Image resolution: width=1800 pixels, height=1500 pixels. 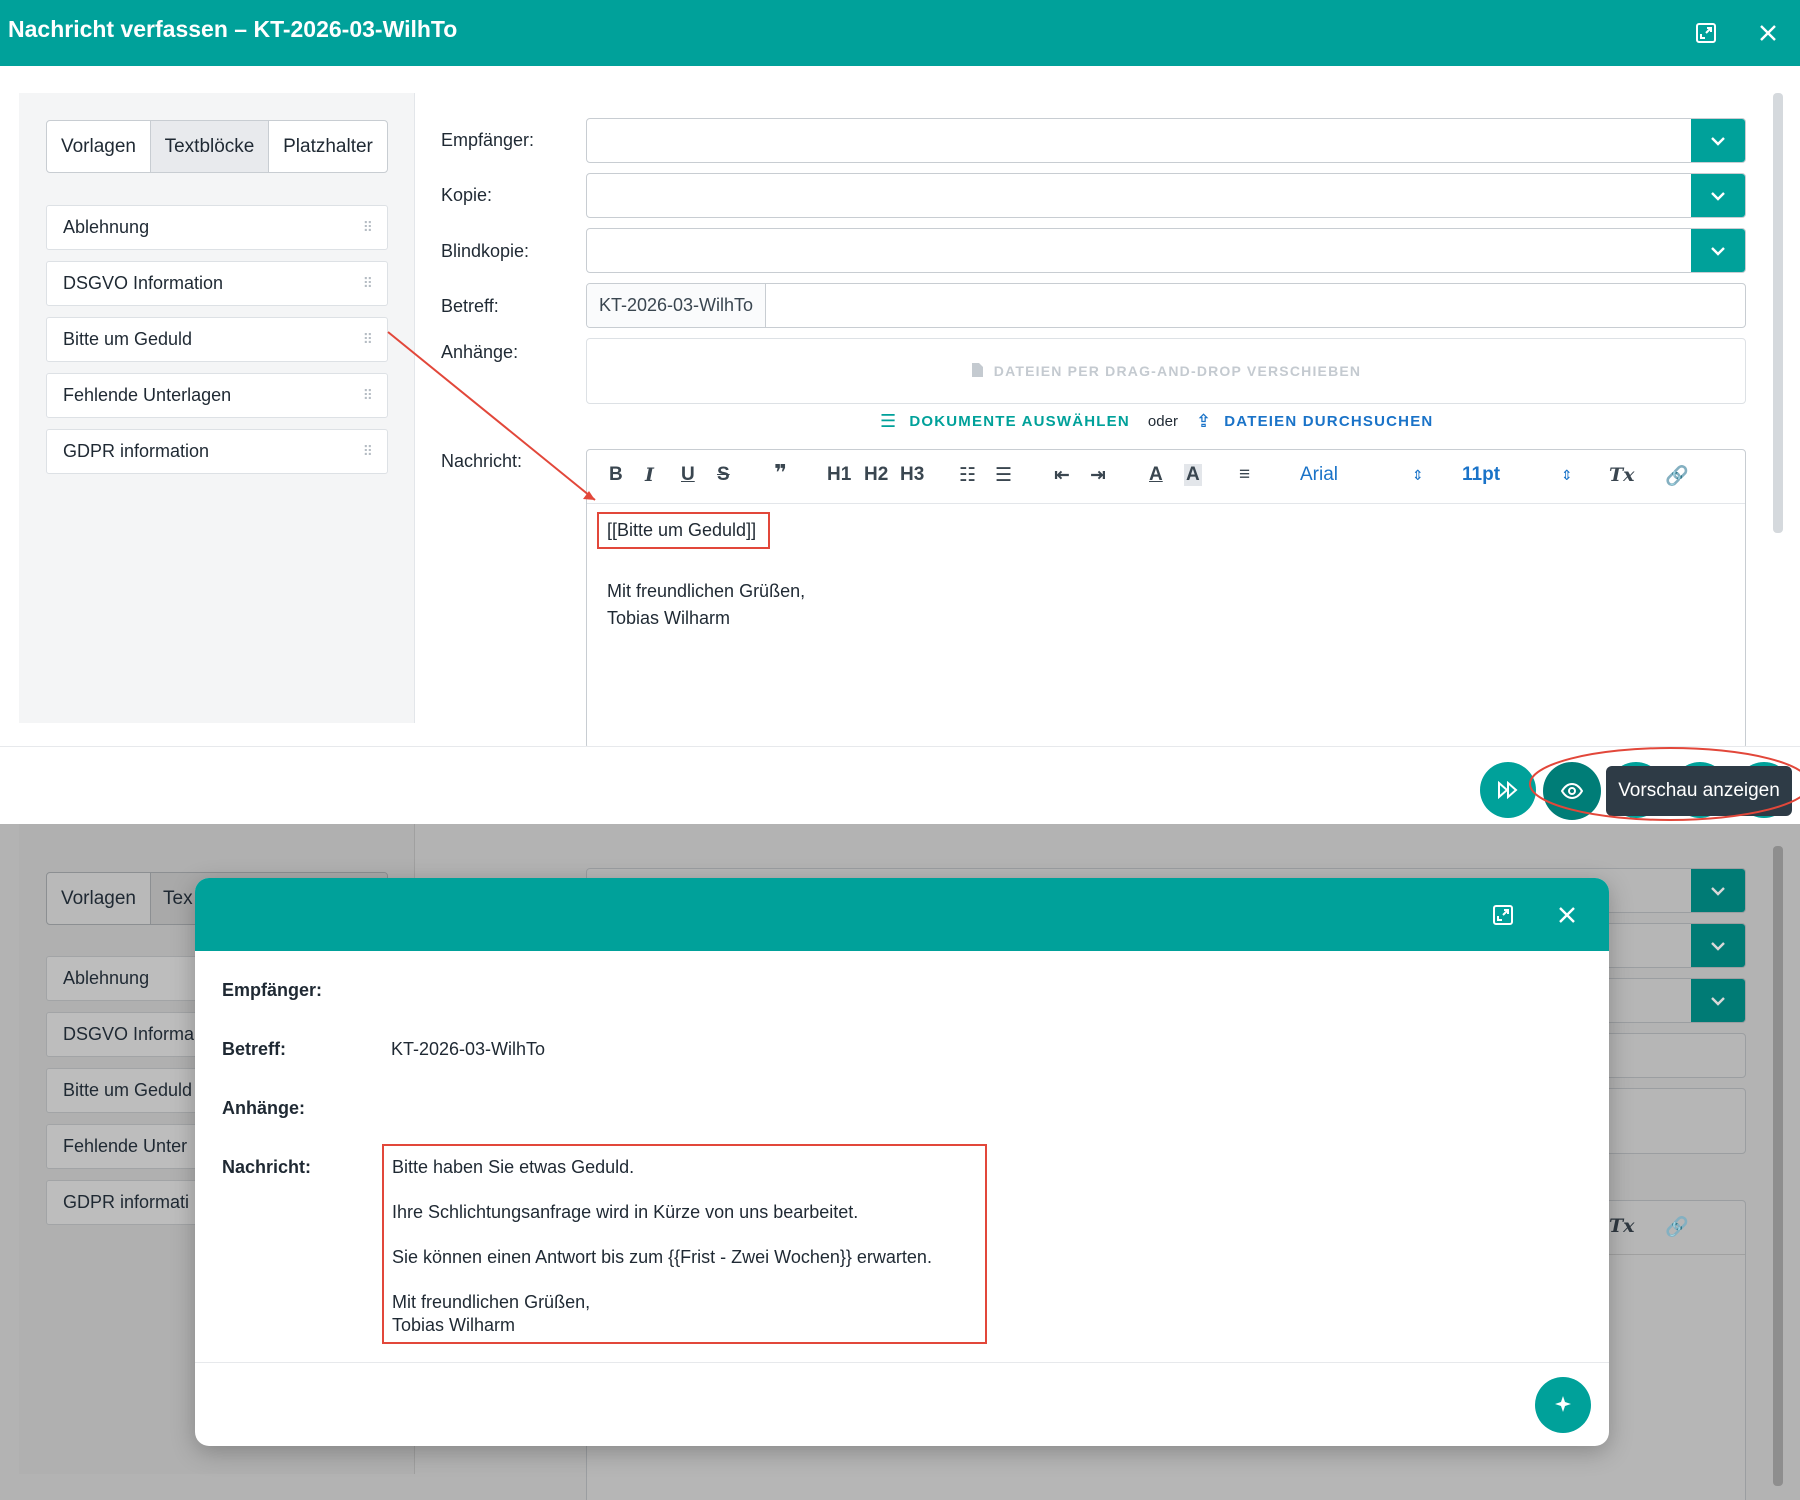 I want to click on list-item-geduld: Bitte um Geduld ⠿, so click(x=217, y=339).